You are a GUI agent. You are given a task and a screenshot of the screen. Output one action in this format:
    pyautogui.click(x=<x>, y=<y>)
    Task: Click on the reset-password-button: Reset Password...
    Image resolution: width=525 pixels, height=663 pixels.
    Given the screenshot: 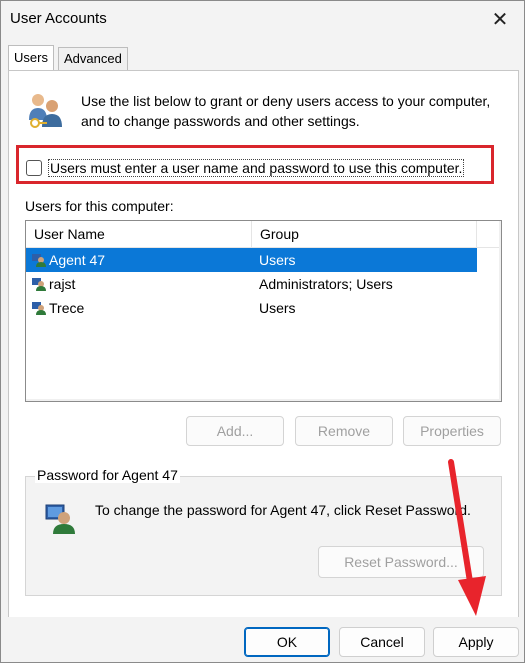 What is the action you would take?
    pyautogui.click(x=401, y=562)
    